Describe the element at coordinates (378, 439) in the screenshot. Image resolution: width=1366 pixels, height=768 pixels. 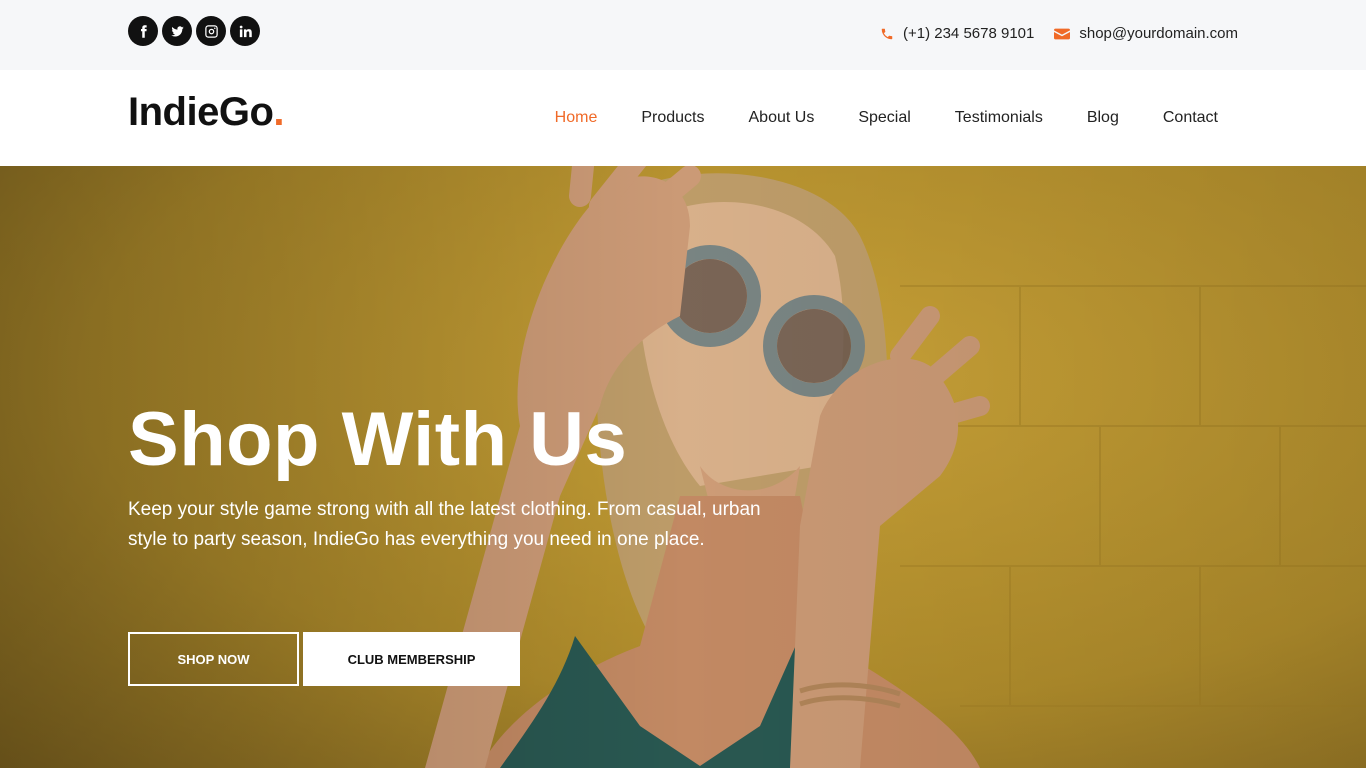
I see `hero-title: Shop With Us` at that location.